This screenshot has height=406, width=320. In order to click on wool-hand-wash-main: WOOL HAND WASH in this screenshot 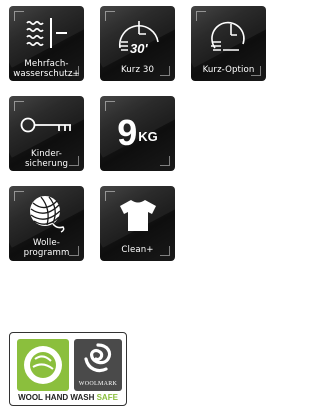, I will do `click(57, 397)`.